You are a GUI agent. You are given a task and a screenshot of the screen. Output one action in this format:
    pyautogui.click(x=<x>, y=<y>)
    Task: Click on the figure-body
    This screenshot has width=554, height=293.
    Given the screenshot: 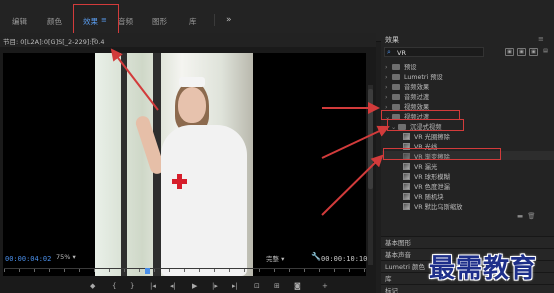 What is the action you would take?
    pyautogui.click(x=204, y=200)
    